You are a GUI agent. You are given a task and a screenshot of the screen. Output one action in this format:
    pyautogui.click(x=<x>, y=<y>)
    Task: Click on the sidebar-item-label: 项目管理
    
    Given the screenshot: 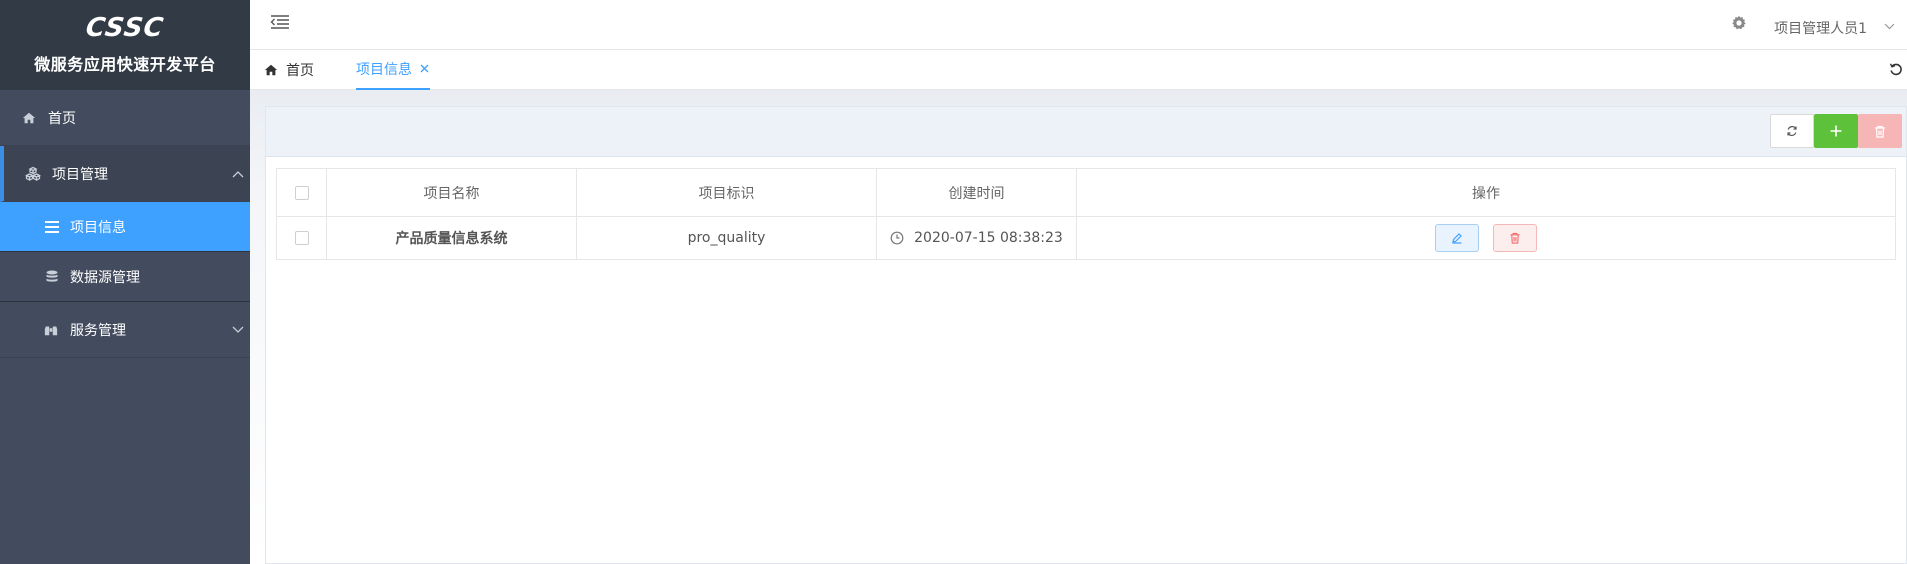 What is the action you would take?
    pyautogui.click(x=80, y=174)
    